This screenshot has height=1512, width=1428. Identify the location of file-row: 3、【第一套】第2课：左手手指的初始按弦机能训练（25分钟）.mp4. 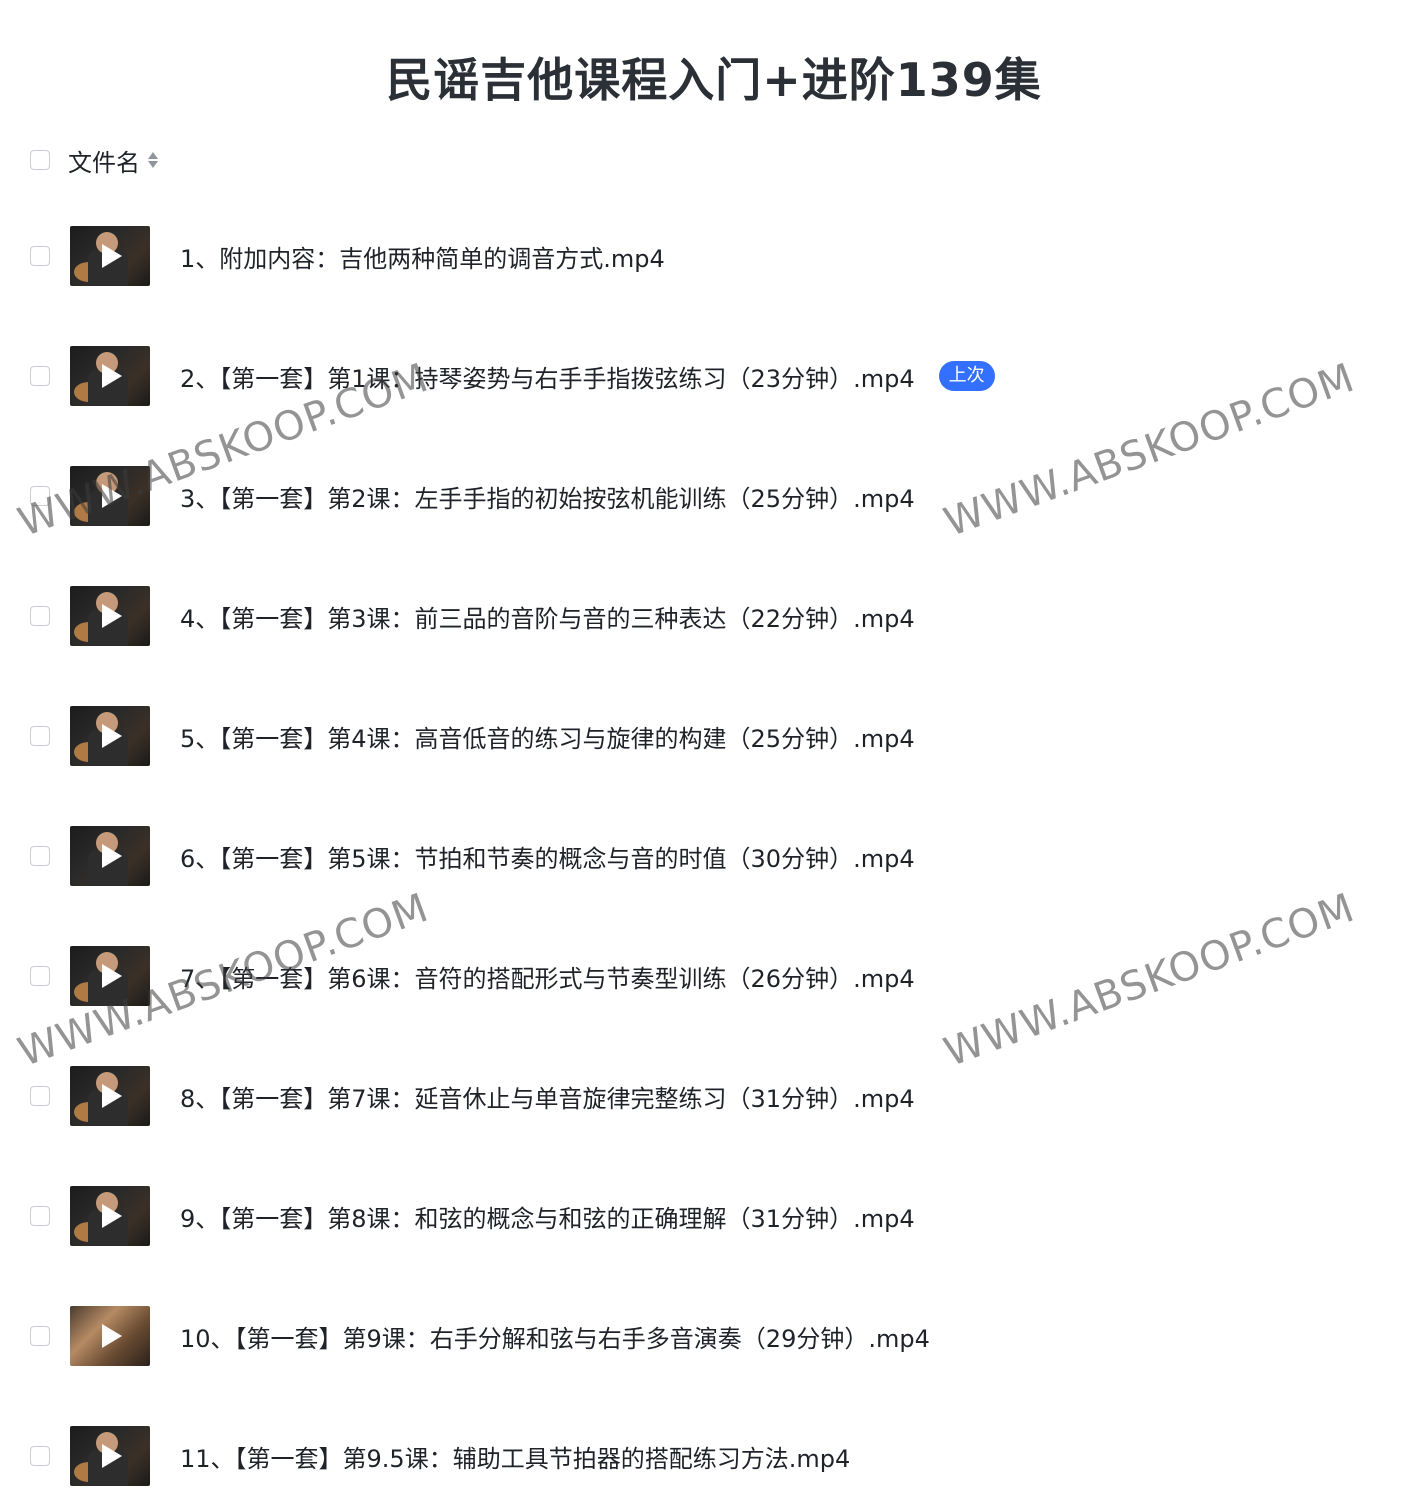
(472, 496).